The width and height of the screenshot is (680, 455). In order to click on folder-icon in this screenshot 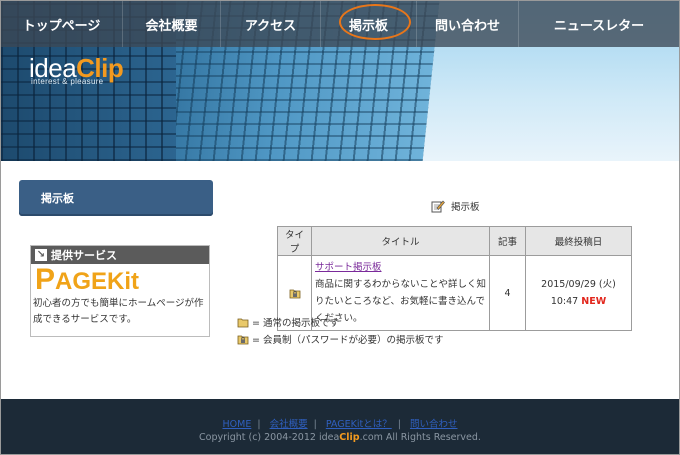, I will do `click(243, 323)`.